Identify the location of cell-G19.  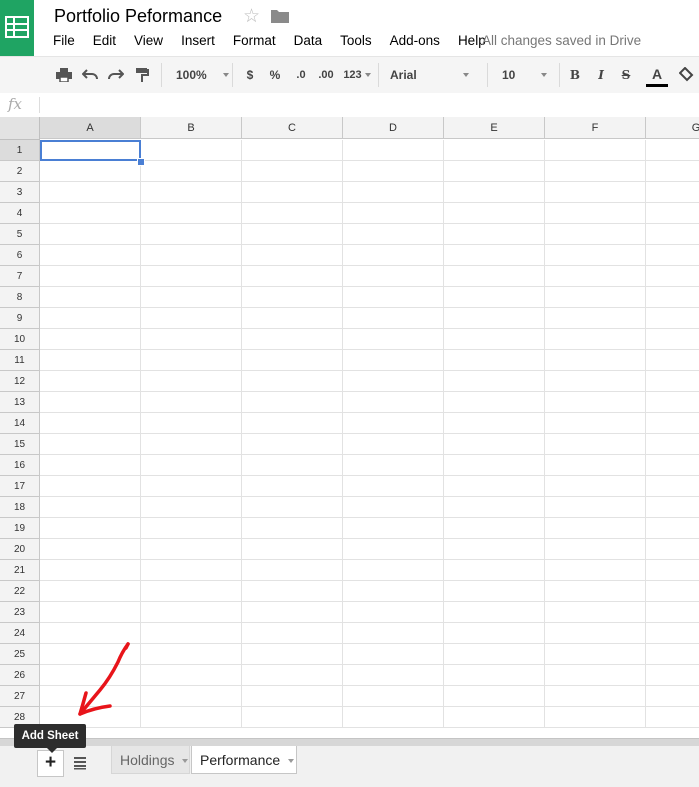
(672, 528).